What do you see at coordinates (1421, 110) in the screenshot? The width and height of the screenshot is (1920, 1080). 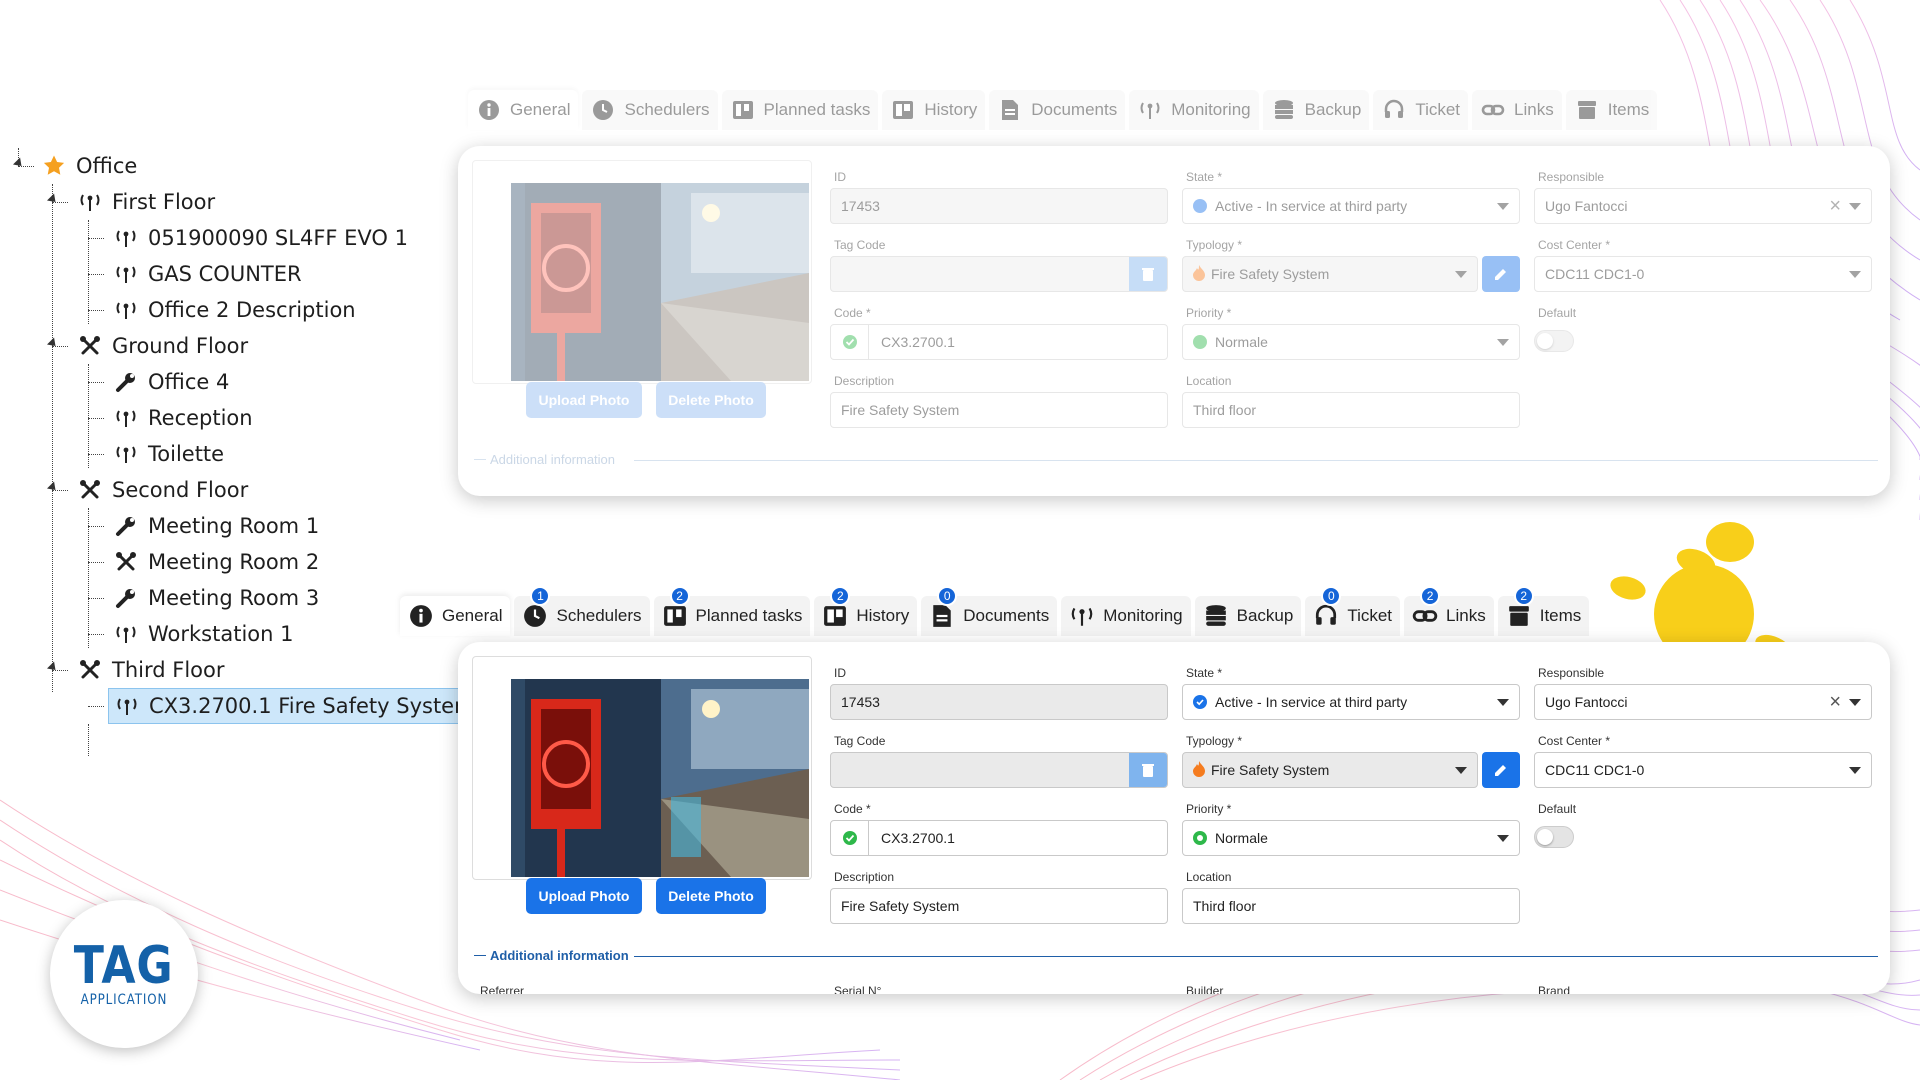 I see `tab-ticket: Ticket` at bounding box center [1421, 110].